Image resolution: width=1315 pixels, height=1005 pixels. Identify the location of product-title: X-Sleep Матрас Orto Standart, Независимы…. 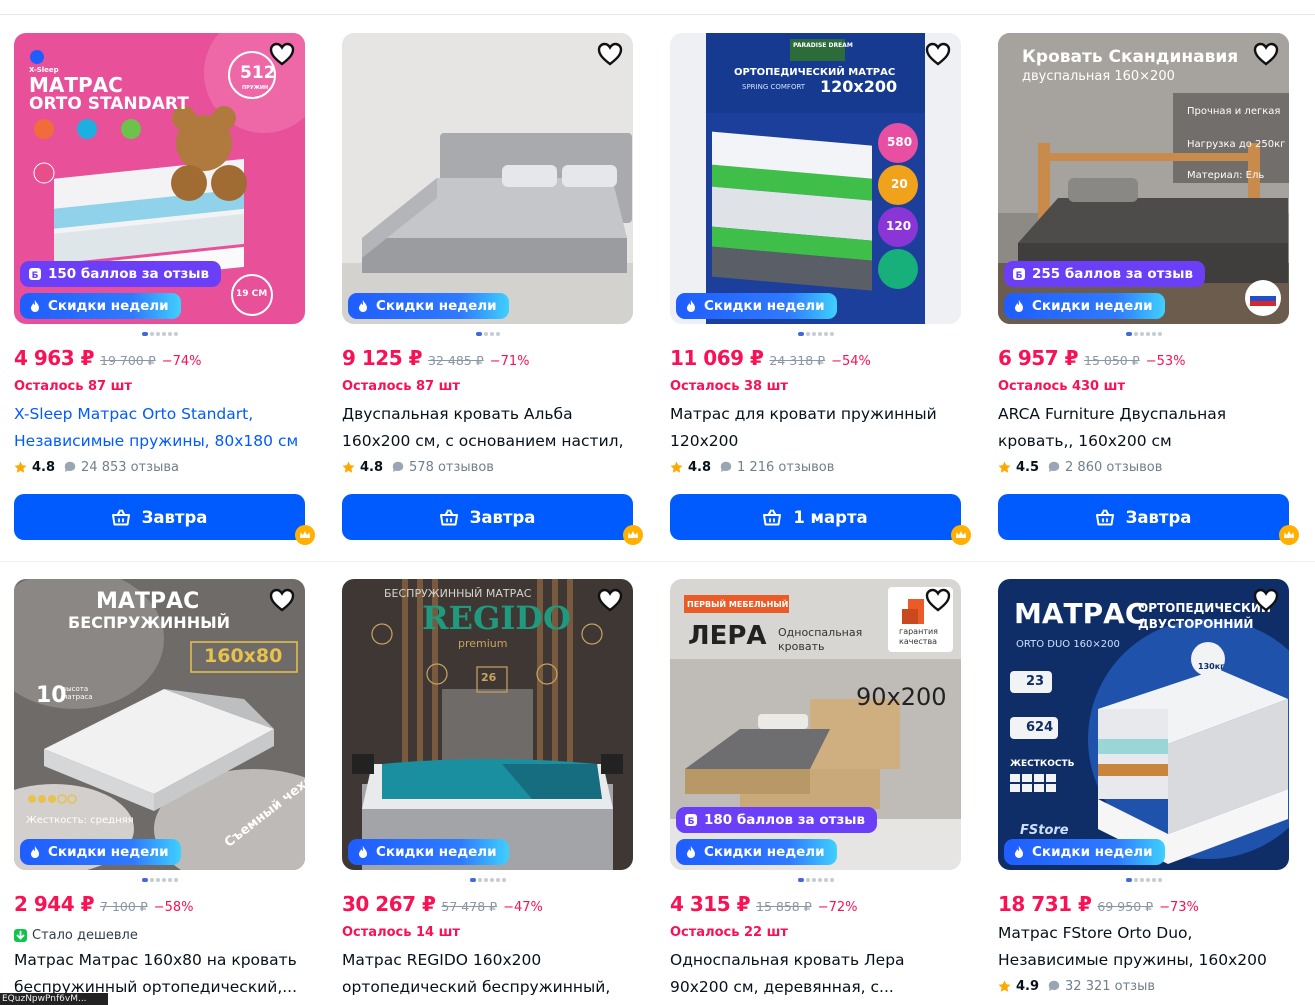
(159, 428).